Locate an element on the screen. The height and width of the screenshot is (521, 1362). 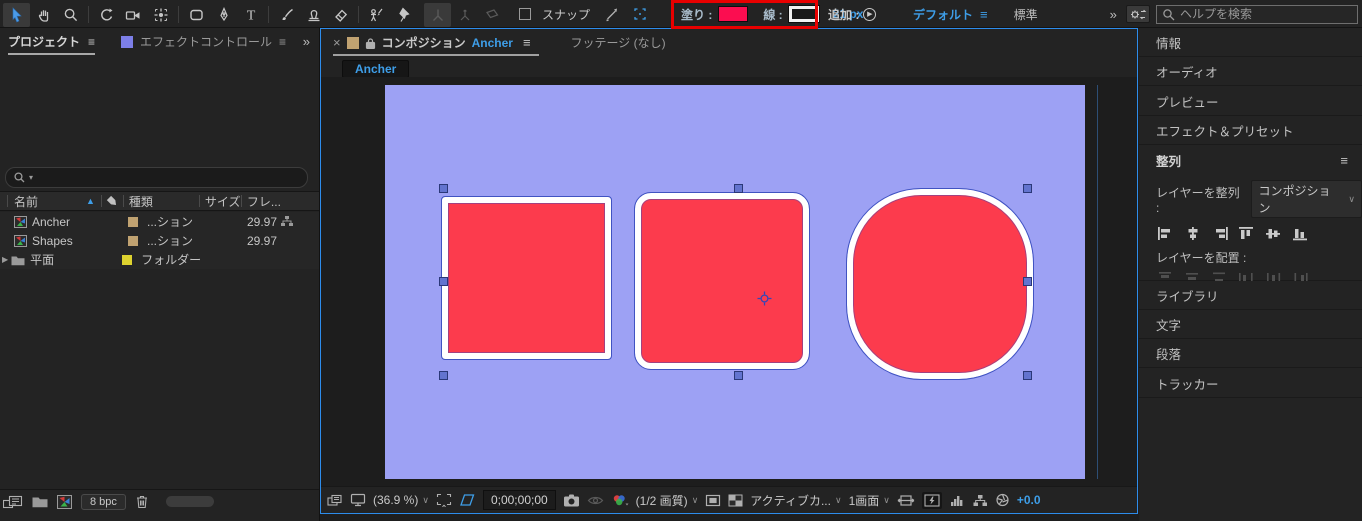
region-of-interest-icon is located at coordinates (444, 500).